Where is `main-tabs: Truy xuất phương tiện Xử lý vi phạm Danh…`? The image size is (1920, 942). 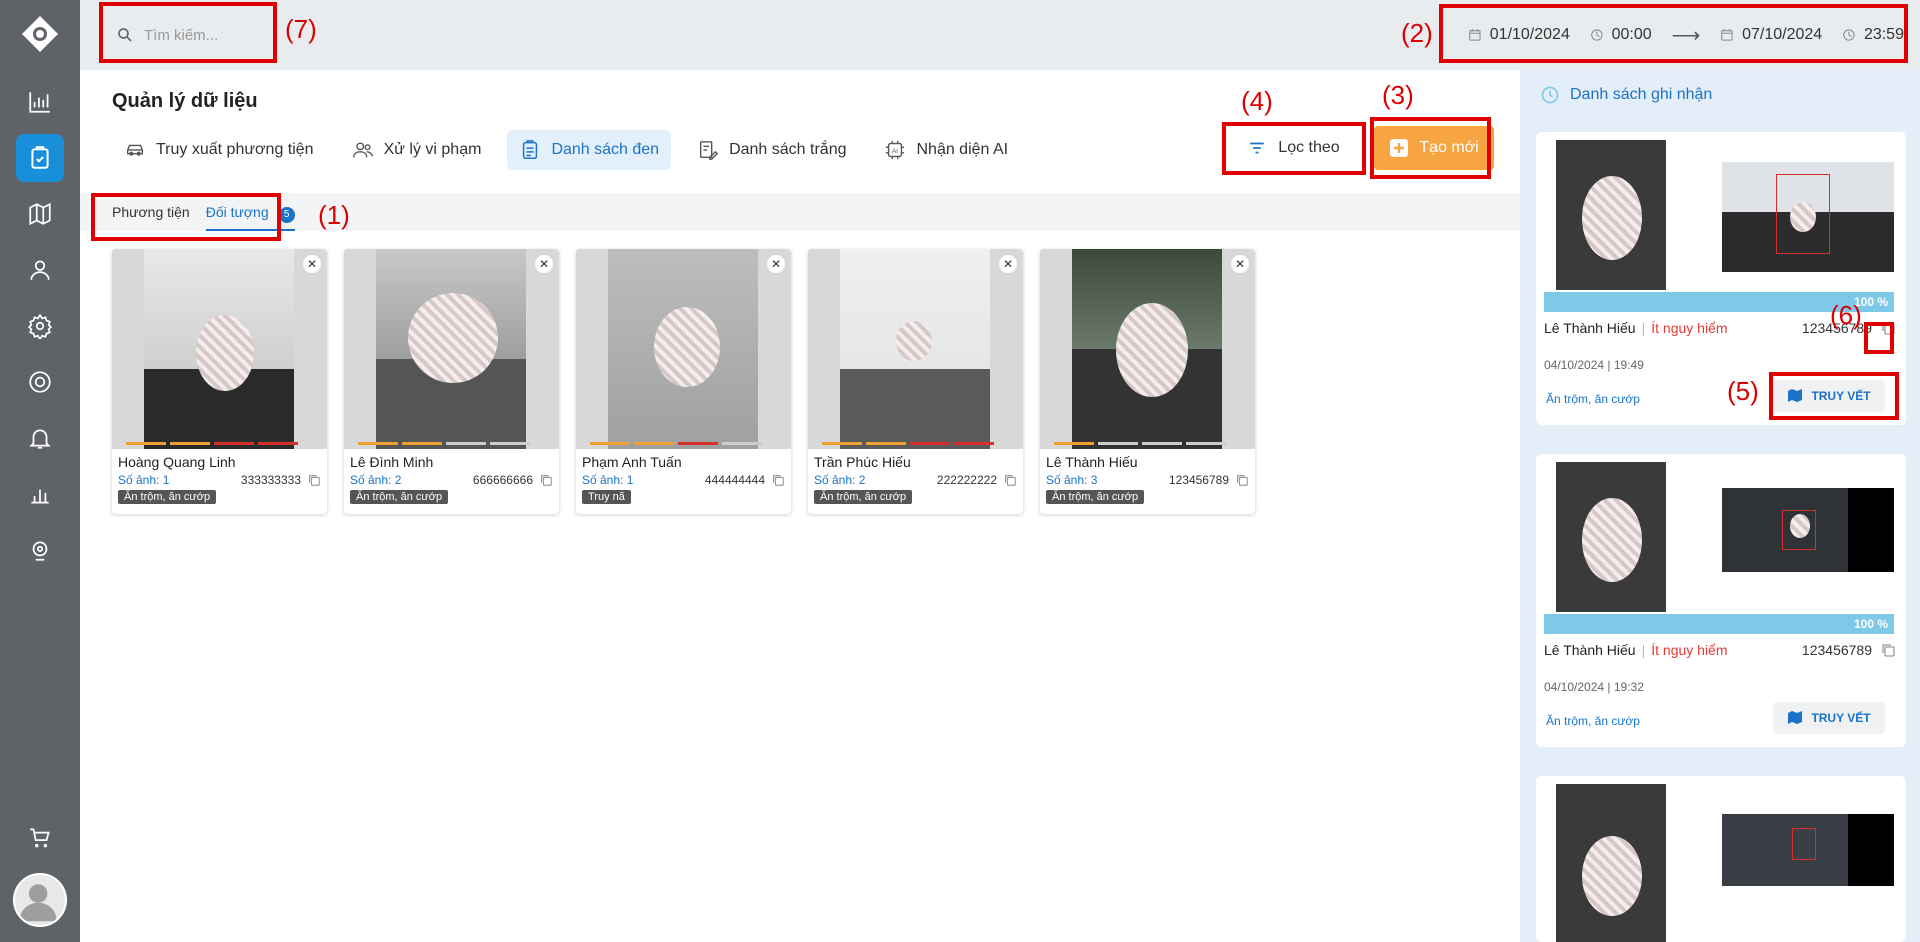 main-tabs: Truy xuất phương tiện Xử lý vi phạm Danh… is located at coordinates (566, 150).